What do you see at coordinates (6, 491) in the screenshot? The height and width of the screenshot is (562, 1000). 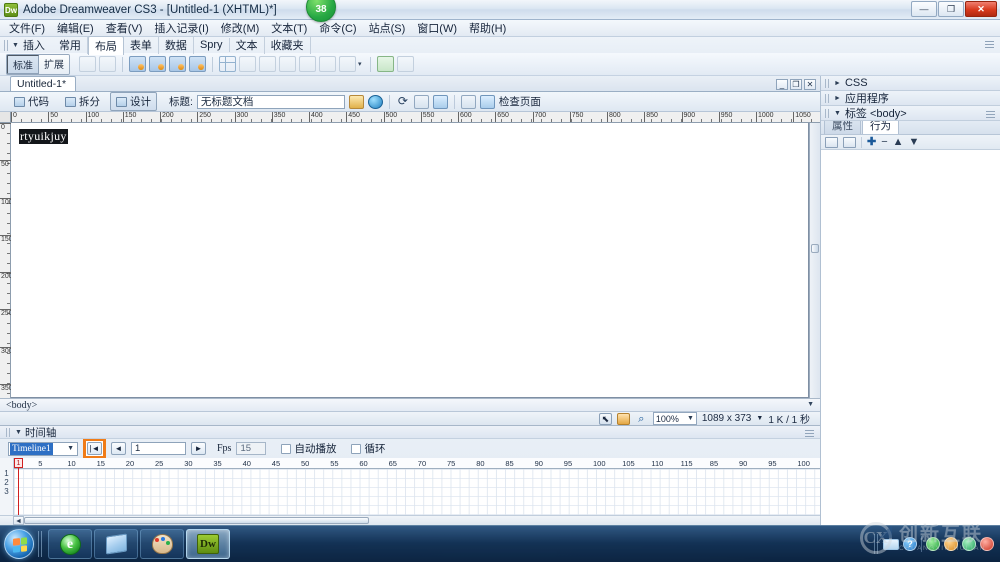 I see `timeline-row-3: 3` at bounding box center [6, 491].